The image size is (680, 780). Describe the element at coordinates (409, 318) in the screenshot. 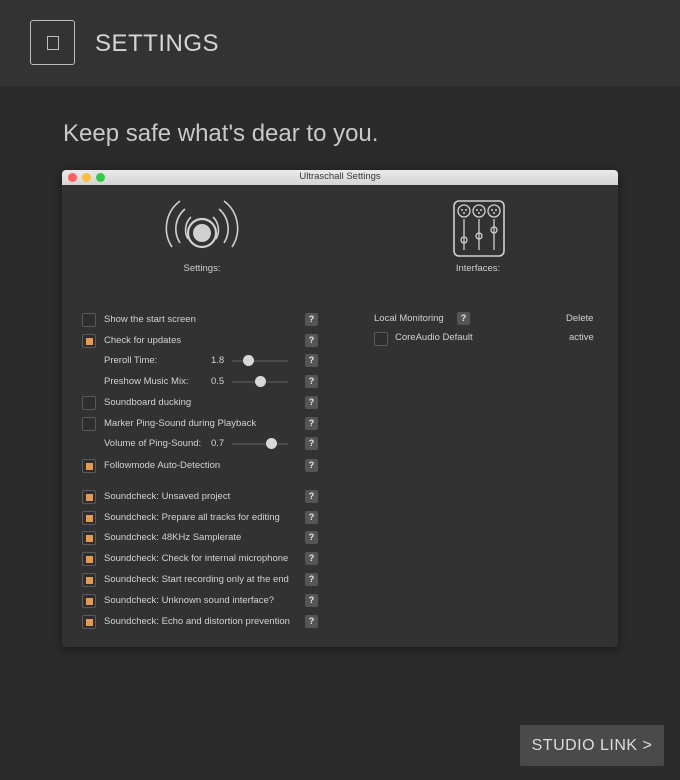

I see `local-monitoring-label: Local Monitoring` at that location.